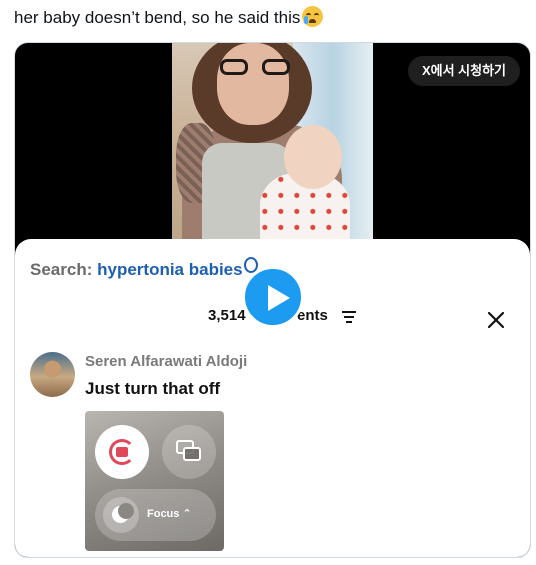 The width and height of the screenshot is (536, 565). Describe the element at coordinates (189, 452) in the screenshot. I see `screen-mirroring-button` at that location.